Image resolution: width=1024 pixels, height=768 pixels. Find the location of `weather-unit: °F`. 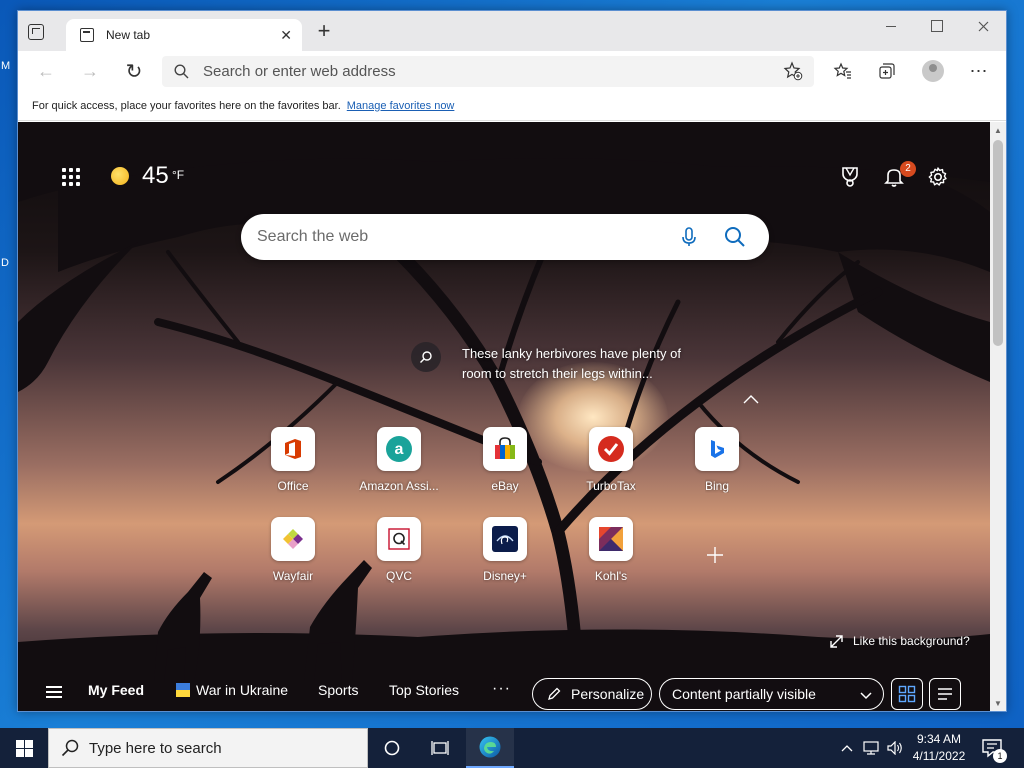

weather-unit: °F is located at coordinates (178, 175).